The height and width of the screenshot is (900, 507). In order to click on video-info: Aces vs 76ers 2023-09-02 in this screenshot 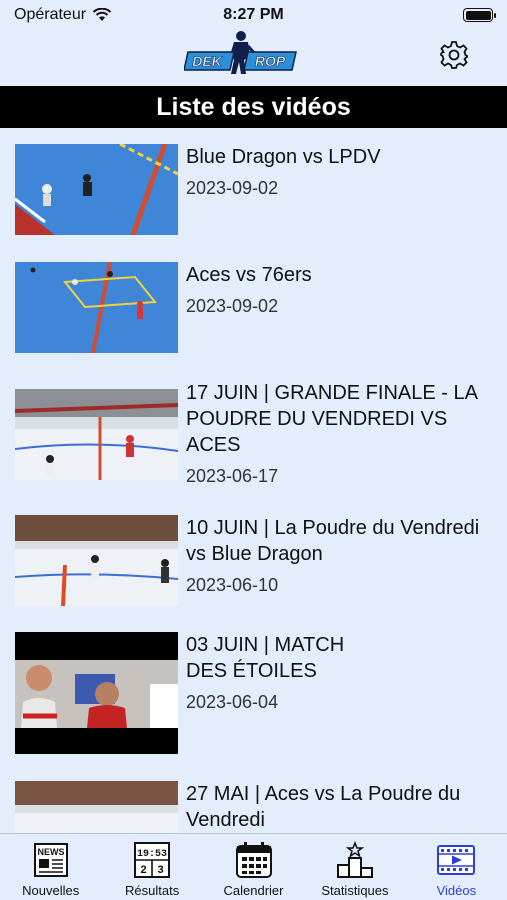, I will do `click(342, 289)`.